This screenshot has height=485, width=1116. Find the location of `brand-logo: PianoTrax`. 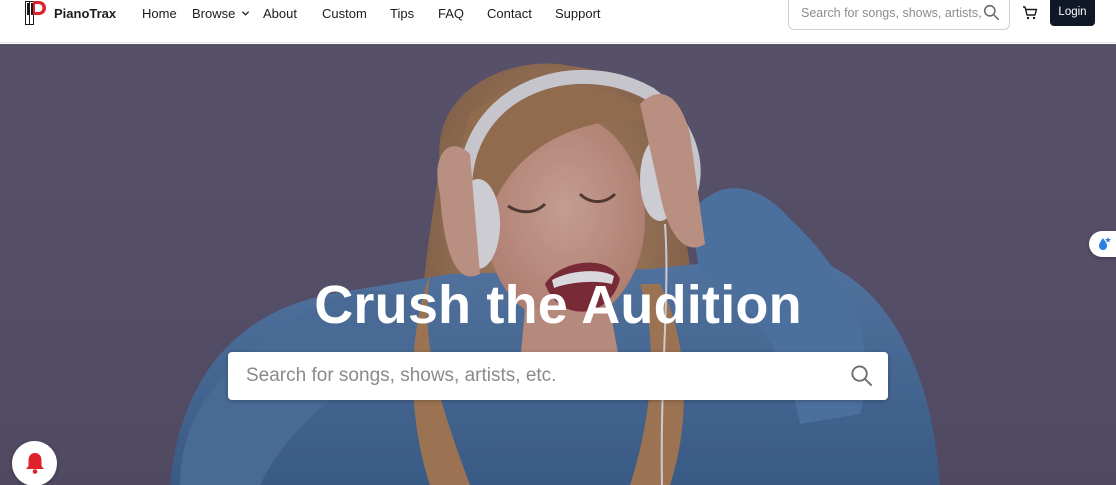

brand-logo: PianoTrax is located at coordinates (70, 13).